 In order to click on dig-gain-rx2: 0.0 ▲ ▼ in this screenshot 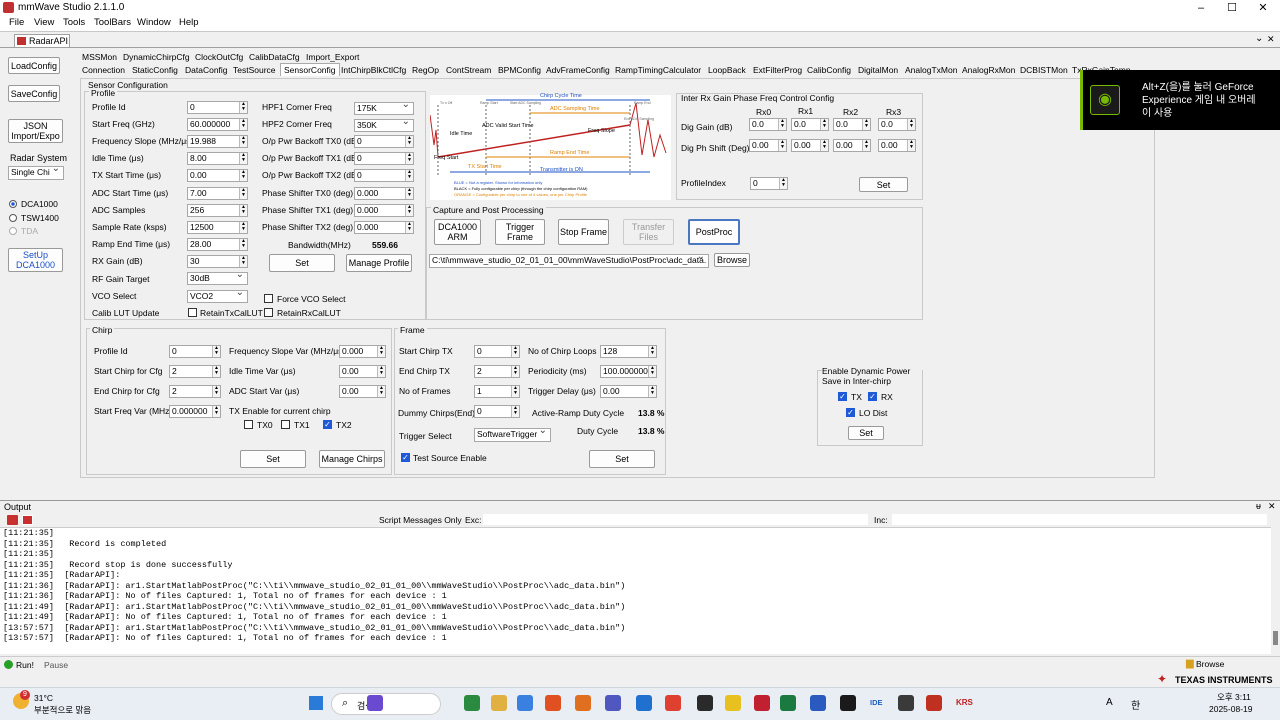, I will do `click(852, 124)`.